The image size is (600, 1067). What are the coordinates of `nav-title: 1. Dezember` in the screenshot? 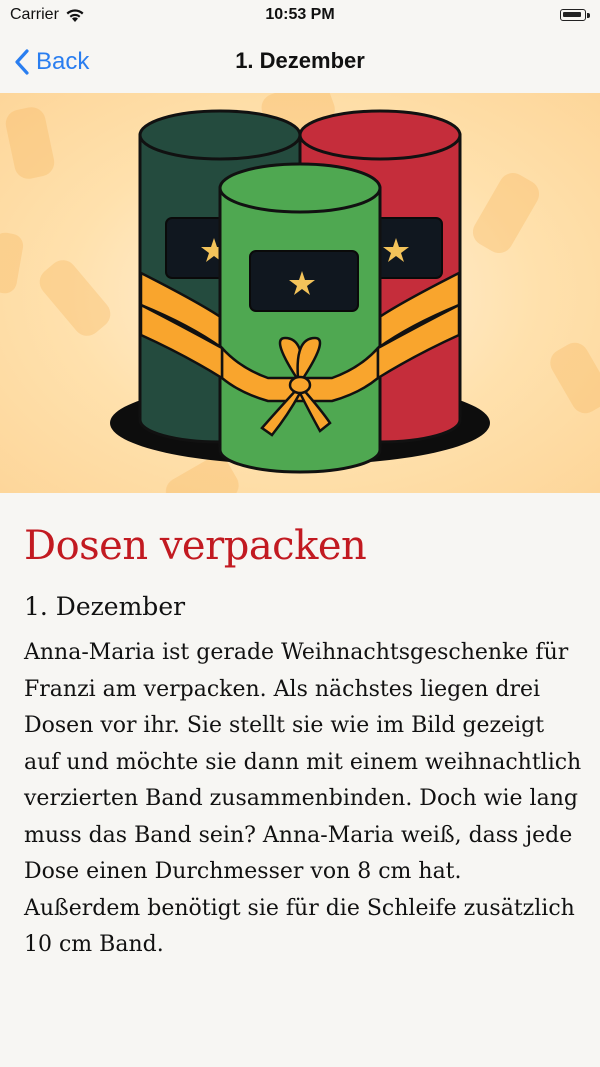 It's located at (300, 60).